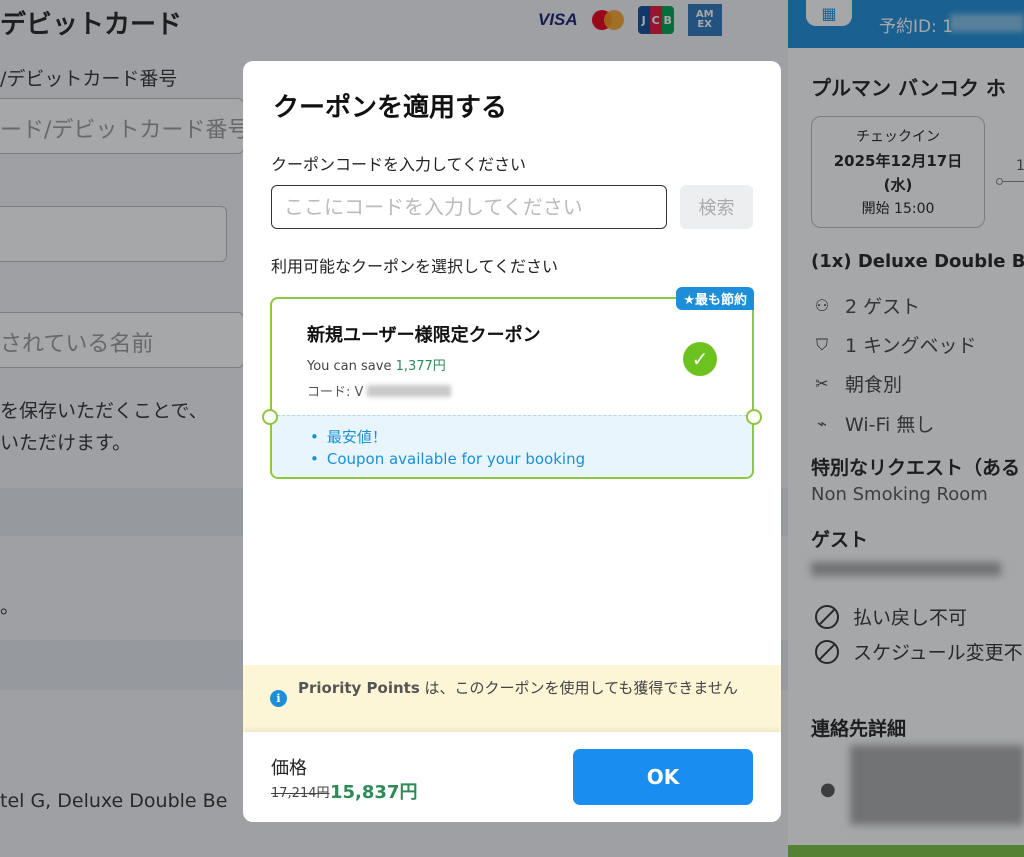  What do you see at coordinates (512, 777) in the screenshot?
I see `modal-footer: 価格 17,214円 15,837円 OK` at bounding box center [512, 777].